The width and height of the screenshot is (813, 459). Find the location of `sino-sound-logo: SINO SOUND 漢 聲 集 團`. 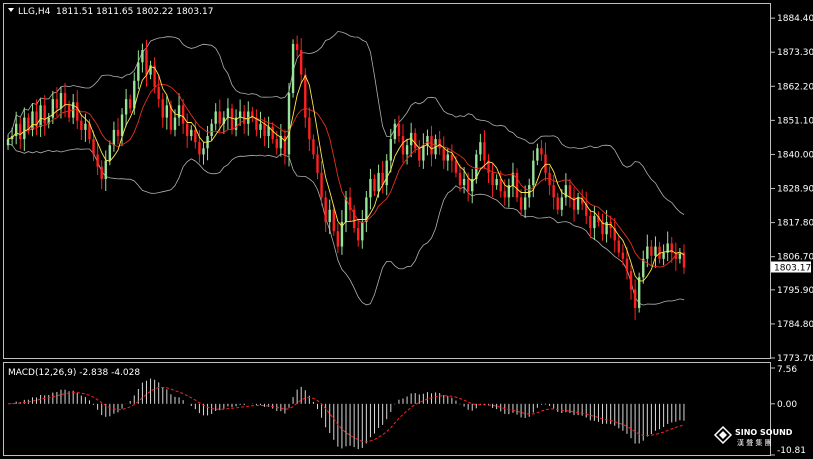

sino-sound-logo: SINO SOUND 漢 聲 集 團 is located at coordinates (753, 436).